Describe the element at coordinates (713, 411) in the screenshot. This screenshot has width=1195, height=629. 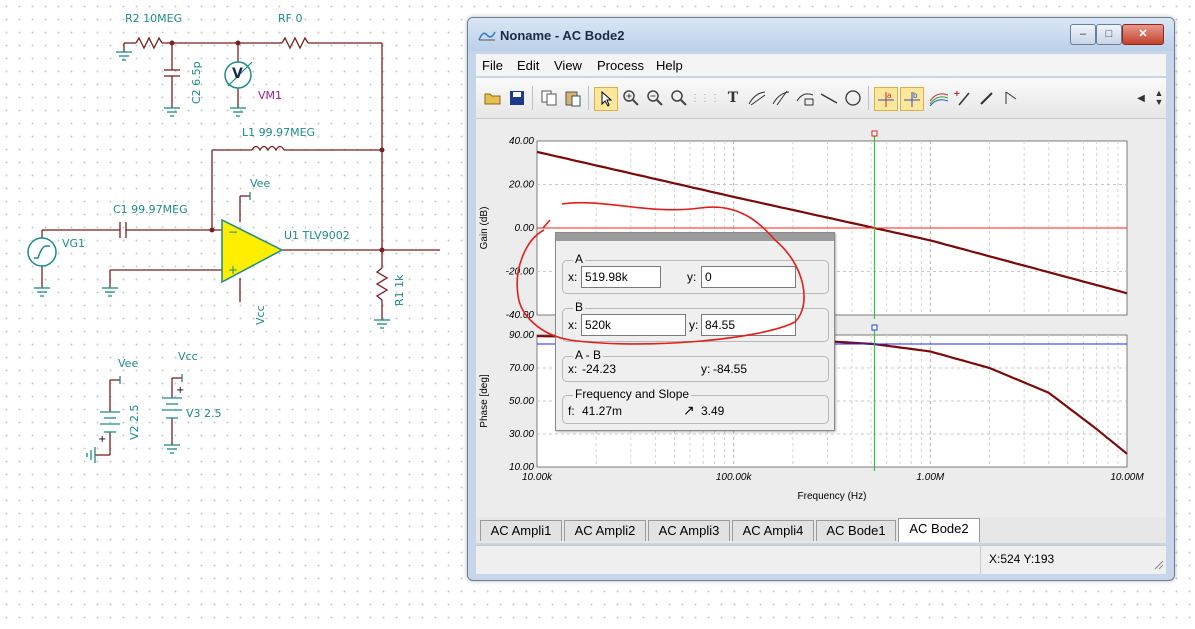
I see `slope-value: 3.49` at that location.